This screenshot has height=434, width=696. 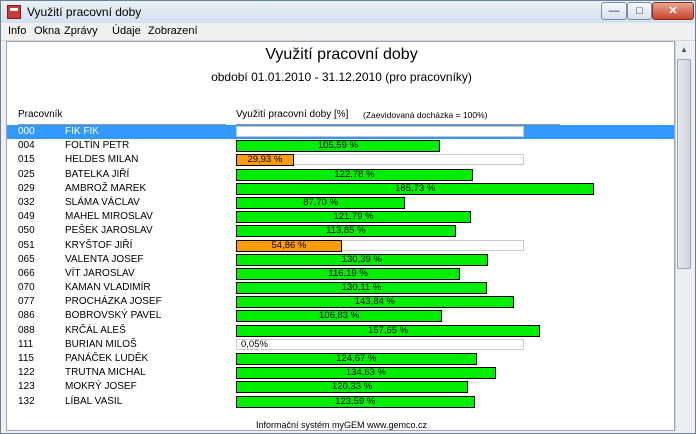 I want to click on usage-label: 121,79 %, so click(x=353, y=217).